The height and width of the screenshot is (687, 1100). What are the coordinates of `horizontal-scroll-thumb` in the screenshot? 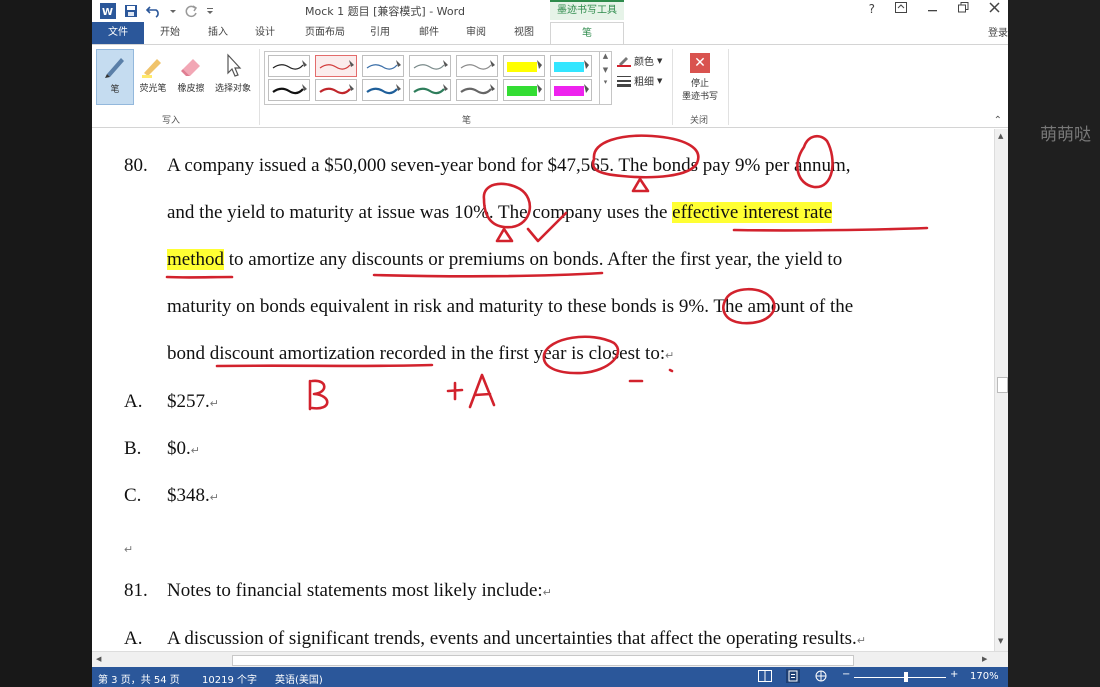 It's located at (543, 660).